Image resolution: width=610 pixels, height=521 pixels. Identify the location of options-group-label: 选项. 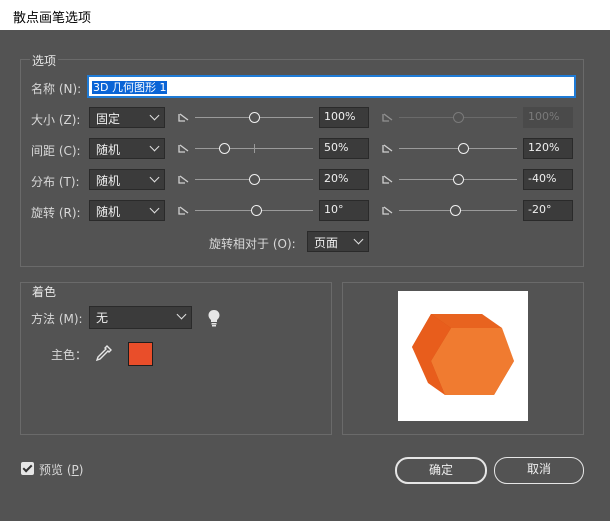
(44, 60).